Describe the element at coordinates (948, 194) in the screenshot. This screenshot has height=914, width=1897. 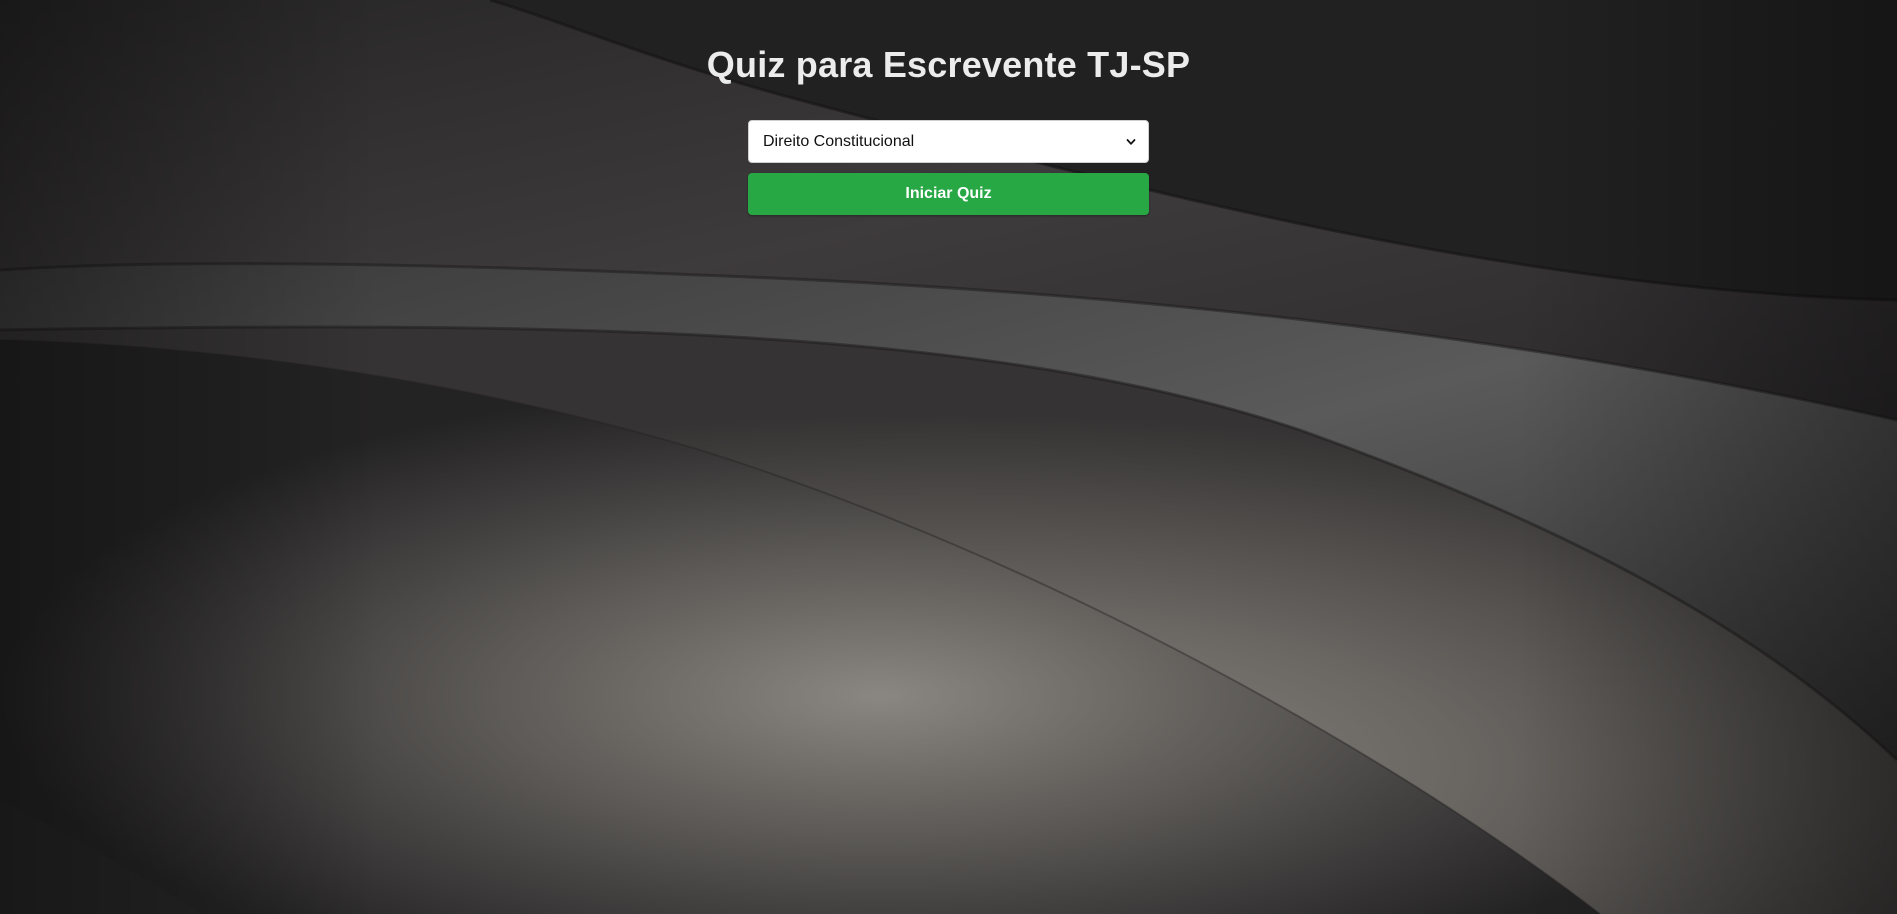
I see `start-quiz-button: Iniciar Quiz` at that location.